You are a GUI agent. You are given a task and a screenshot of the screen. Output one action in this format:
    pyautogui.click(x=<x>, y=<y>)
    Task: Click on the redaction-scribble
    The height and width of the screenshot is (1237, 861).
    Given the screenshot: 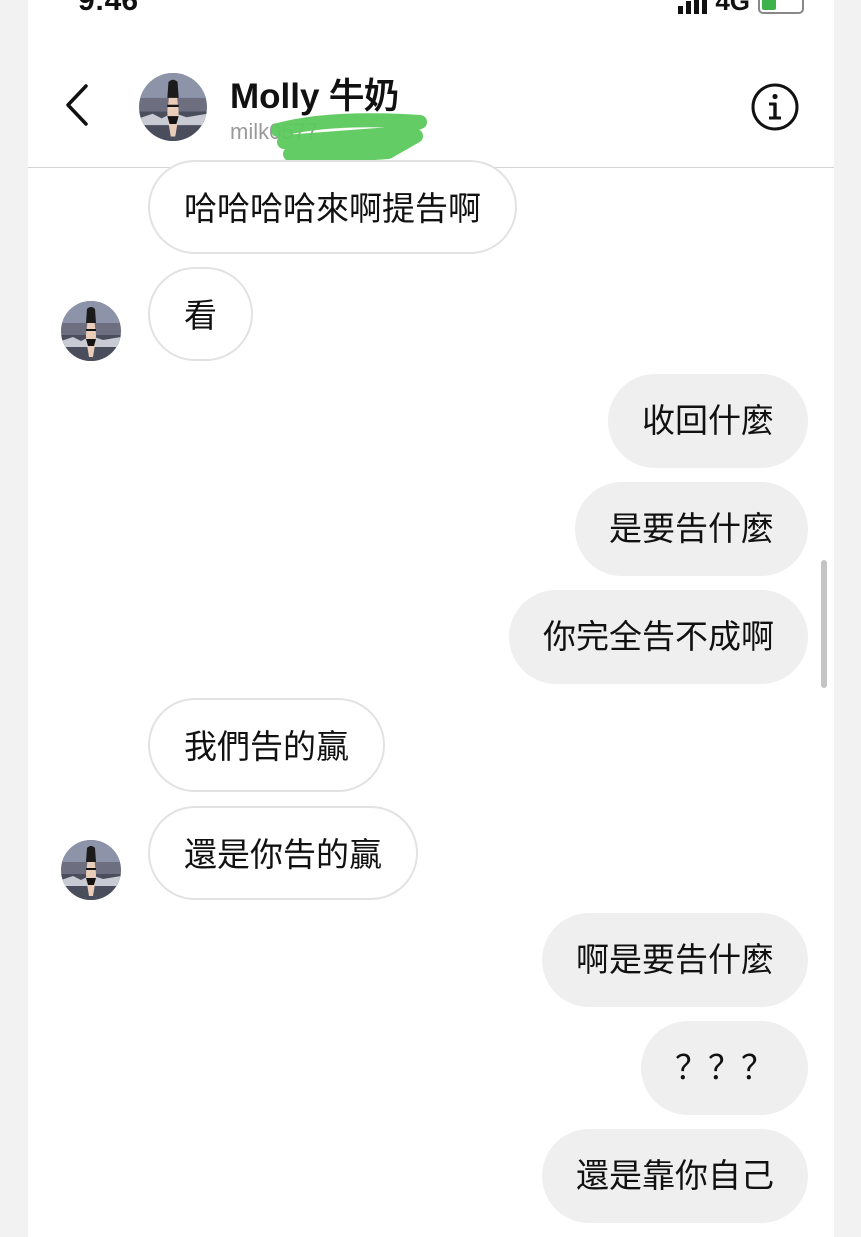 What is the action you would take?
    pyautogui.click(x=349, y=137)
    